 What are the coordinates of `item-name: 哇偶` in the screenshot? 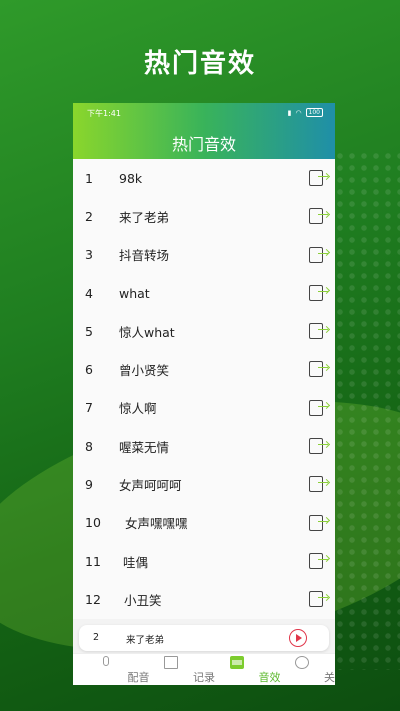 It's located at (136, 562).